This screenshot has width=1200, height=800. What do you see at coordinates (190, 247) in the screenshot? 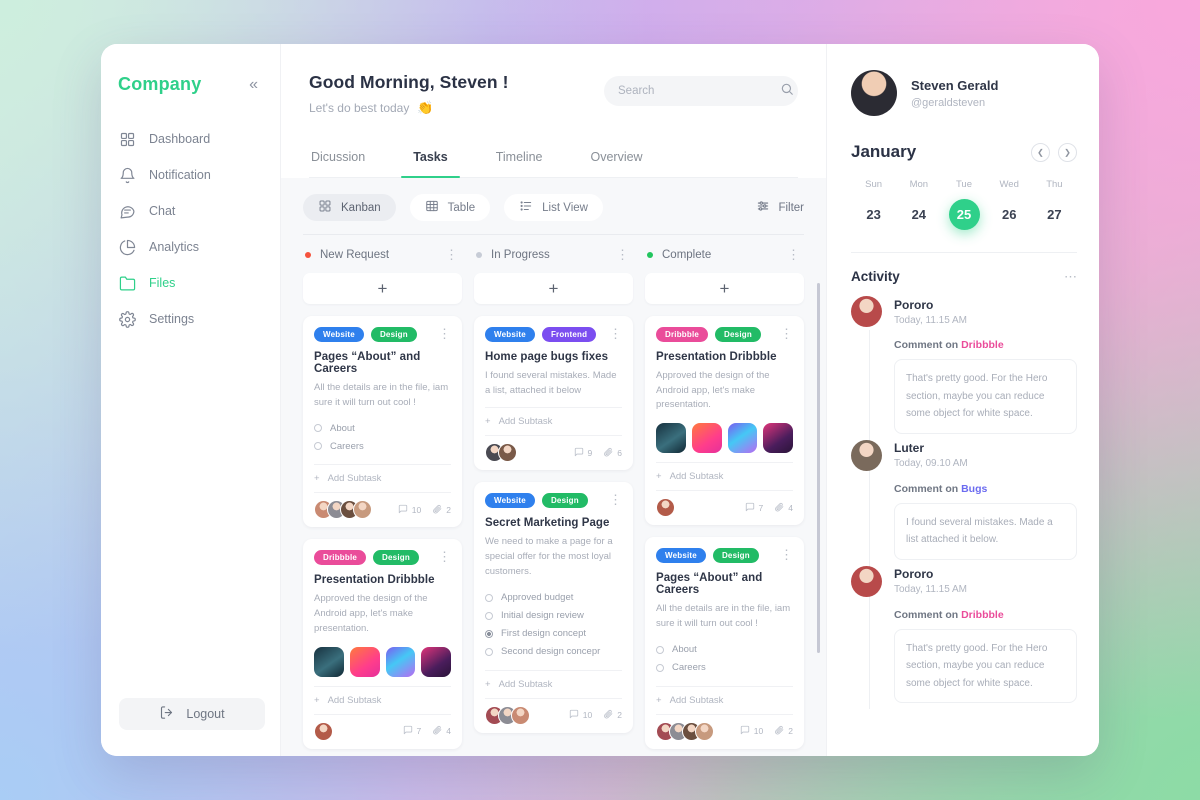
I see `sidebar-item-analytics: Analytics` at bounding box center [190, 247].